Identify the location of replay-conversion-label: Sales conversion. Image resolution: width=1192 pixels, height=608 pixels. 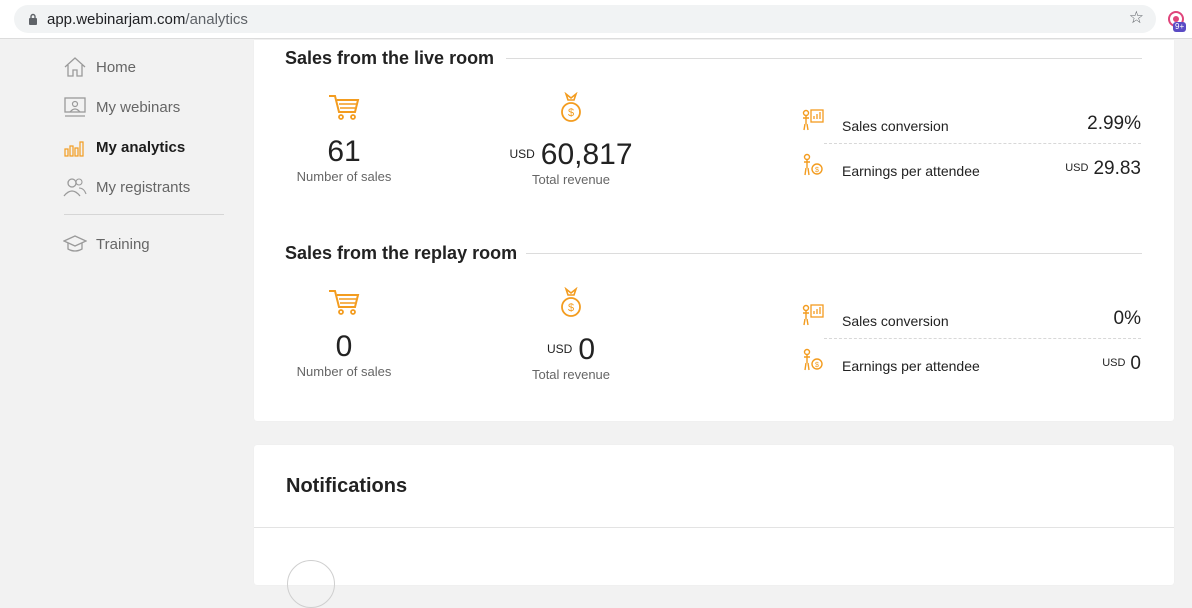
(895, 321).